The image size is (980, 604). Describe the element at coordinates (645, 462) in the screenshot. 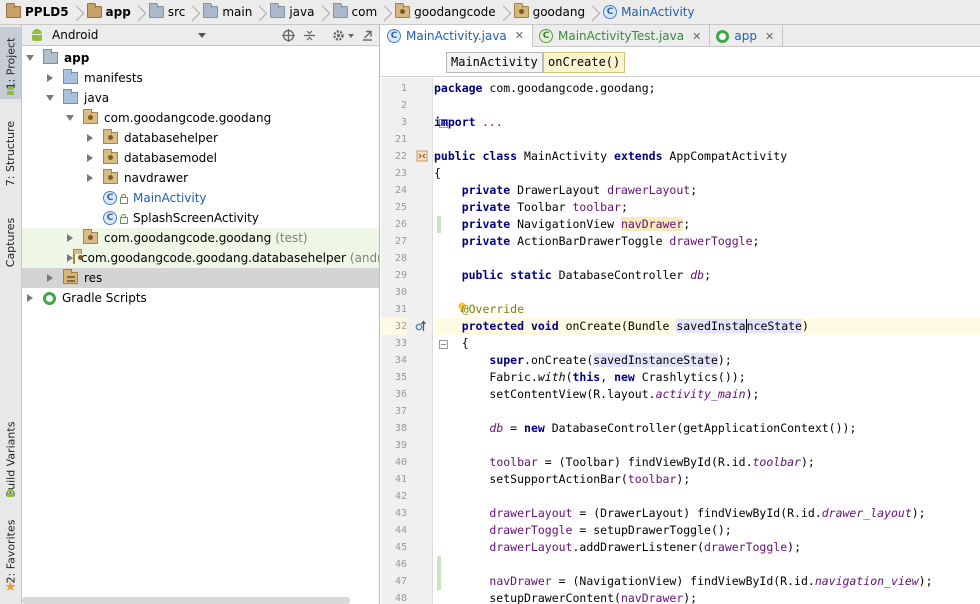

I see `code-token: = (Toolbar) findViewById(R.id.` at that location.